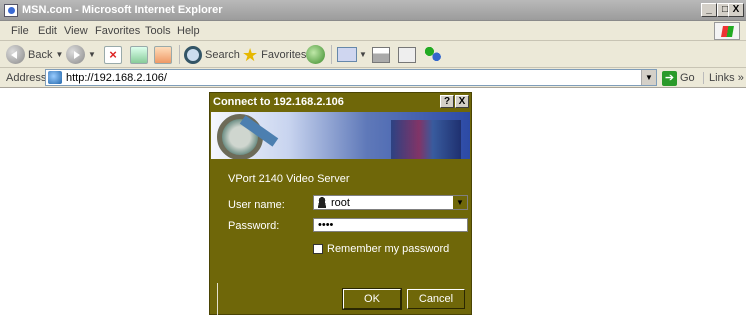  I want to click on menu-help: Help, so click(188, 31).